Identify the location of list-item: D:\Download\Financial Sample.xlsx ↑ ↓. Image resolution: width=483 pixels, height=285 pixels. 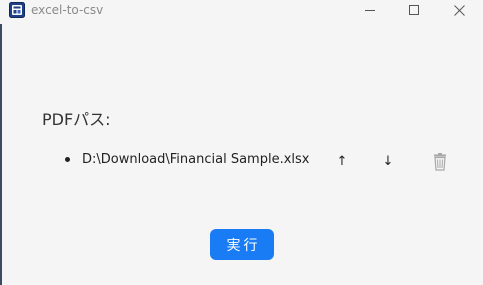
(264, 161).